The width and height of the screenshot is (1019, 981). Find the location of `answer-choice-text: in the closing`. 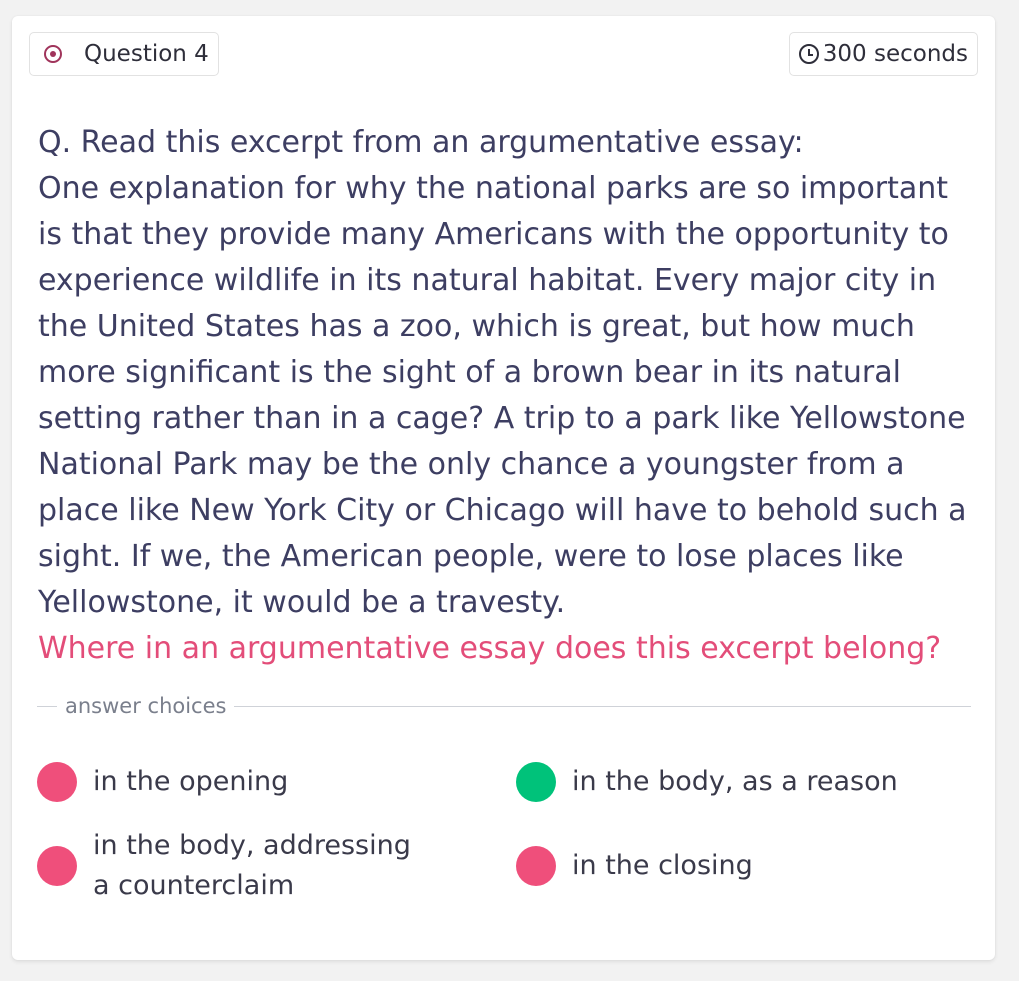

answer-choice-text: in the closing is located at coordinates (662, 865).